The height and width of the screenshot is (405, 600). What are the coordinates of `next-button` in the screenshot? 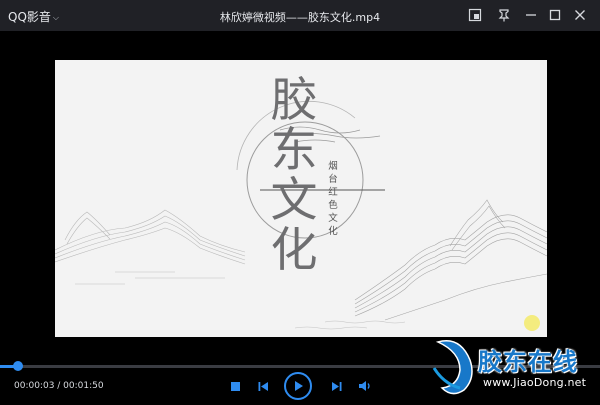 It's located at (336, 386).